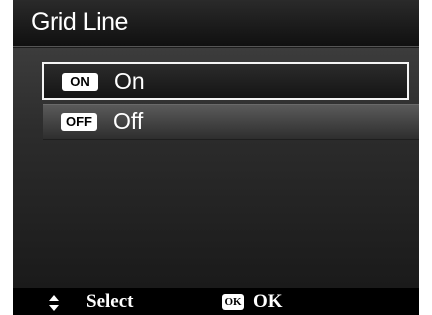 Image resolution: width=432 pixels, height=315 pixels. What do you see at coordinates (233, 302) in the screenshot?
I see `ok-button-icon: OK` at bounding box center [233, 302].